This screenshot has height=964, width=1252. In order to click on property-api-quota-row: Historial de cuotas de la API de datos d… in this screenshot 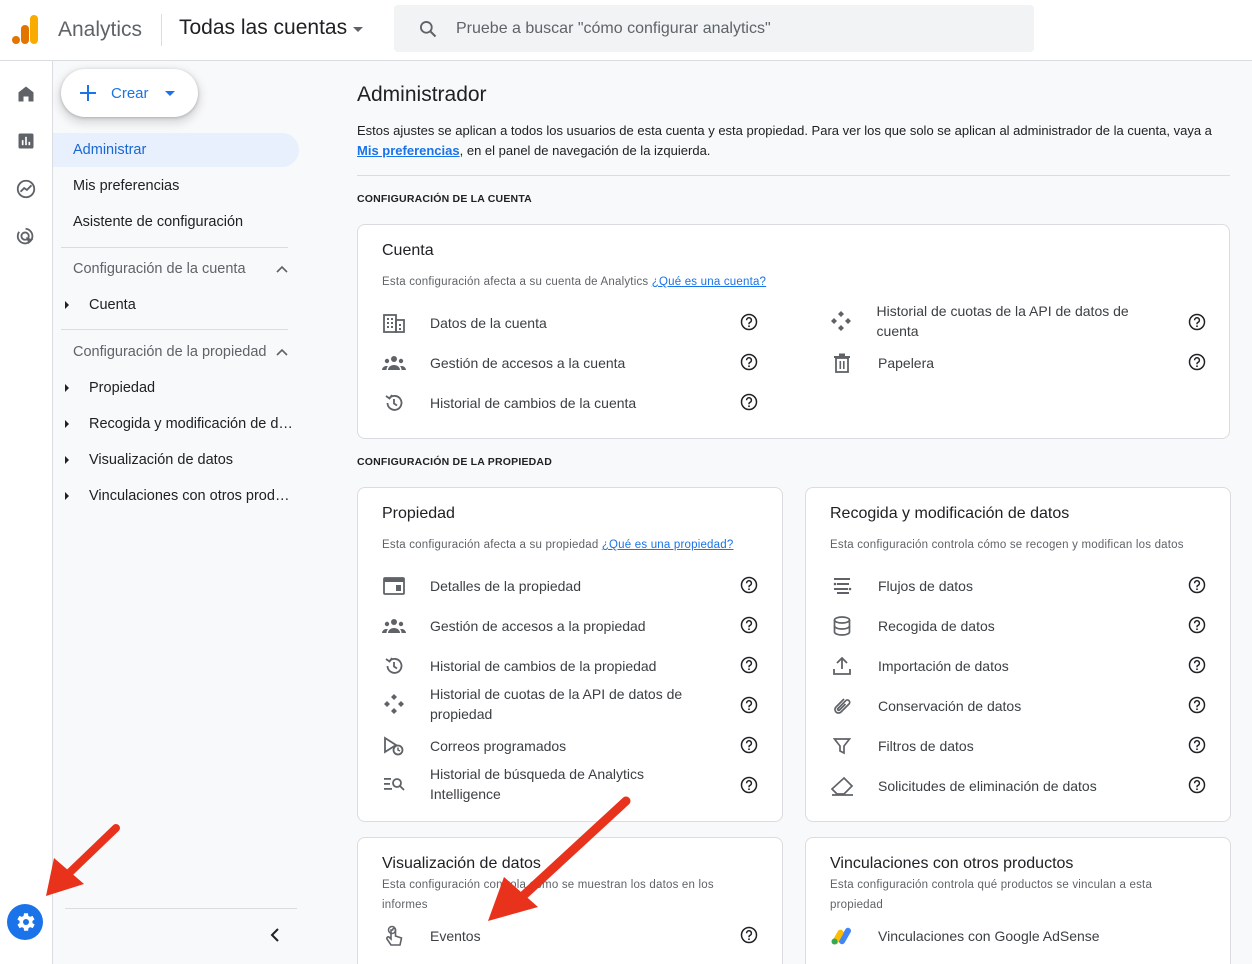, I will do `click(552, 704)`.